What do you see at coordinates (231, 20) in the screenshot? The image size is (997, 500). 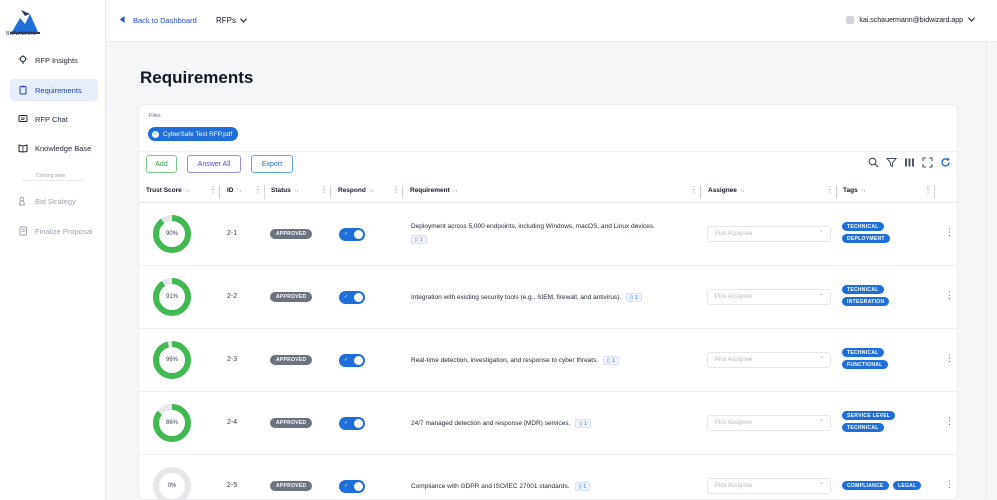 I see `rfps-dropdown: RFPs` at bounding box center [231, 20].